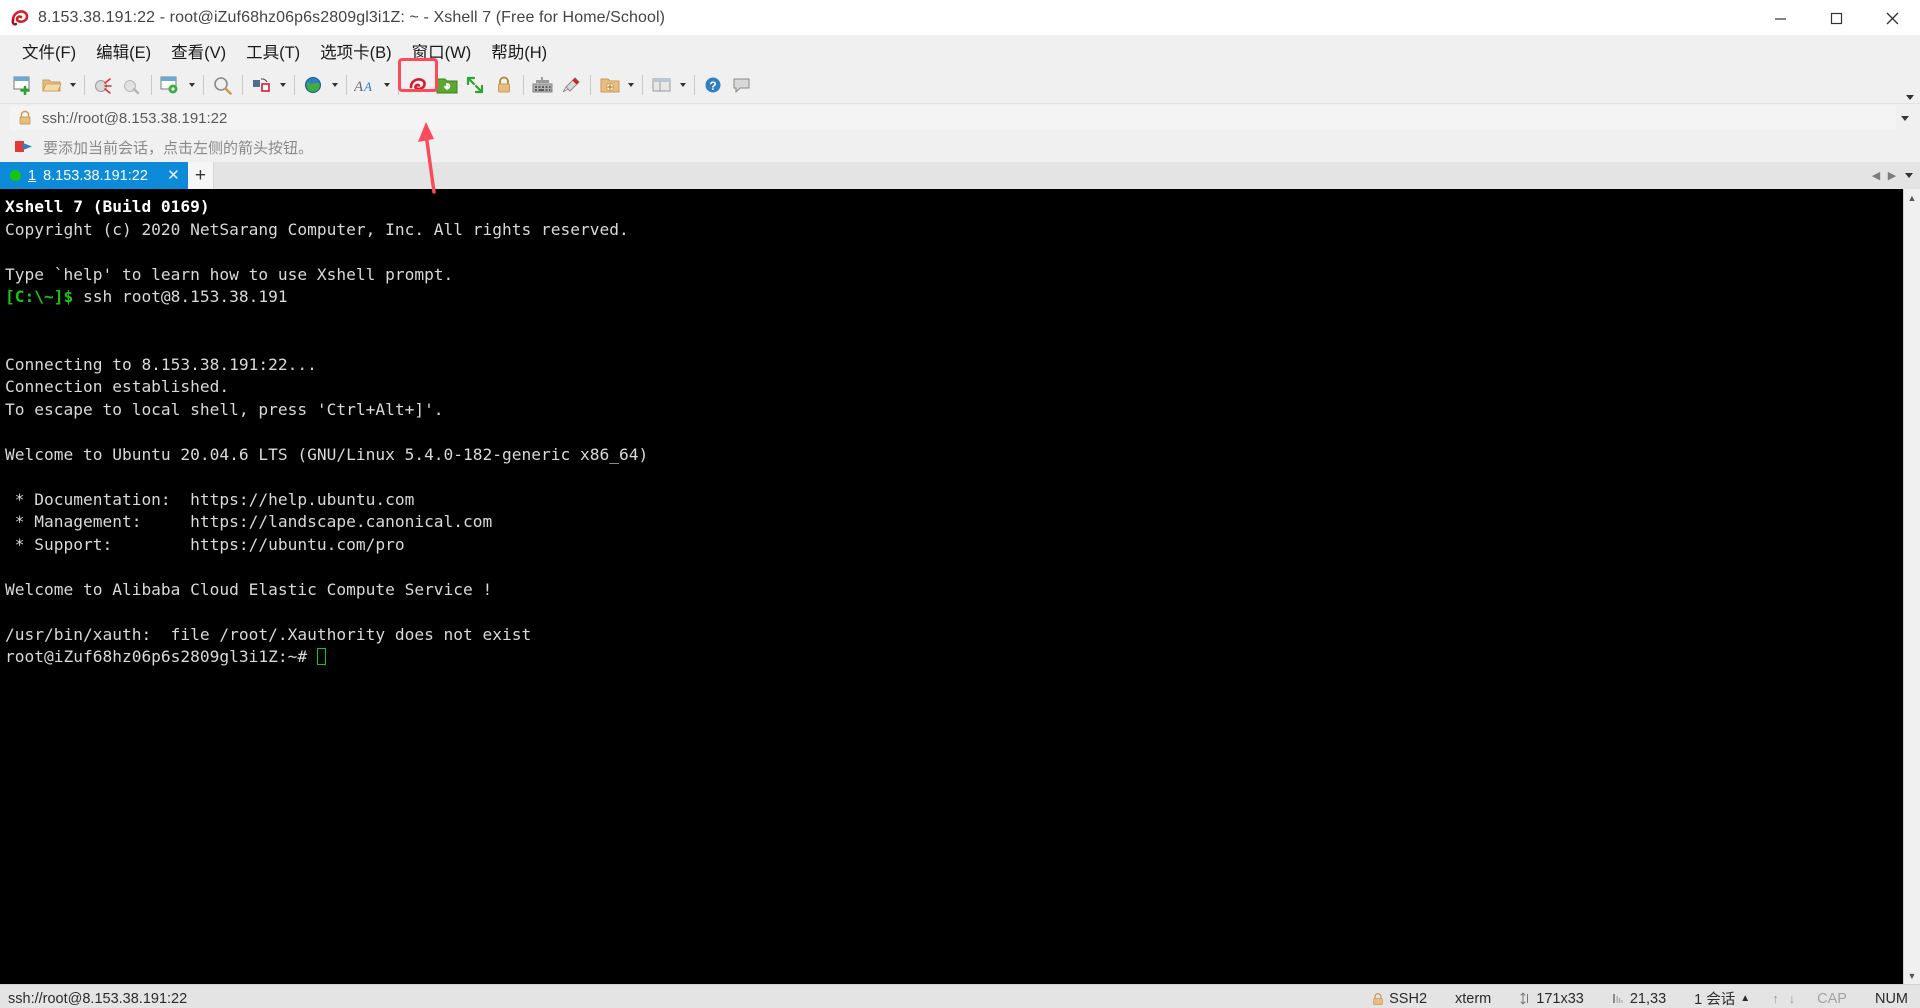 This screenshot has width=1920, height=1008. I want to click on terminal-scrollbar: ▲ ▼, so click(1911, 586).